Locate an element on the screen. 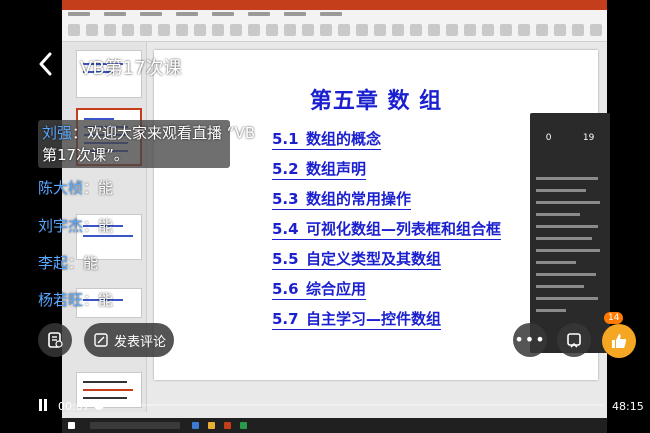 Image resolution: width=650 pixels, height=433 pixels. chat-message: 陈大桢：能 is located at coordinates (75, 188).